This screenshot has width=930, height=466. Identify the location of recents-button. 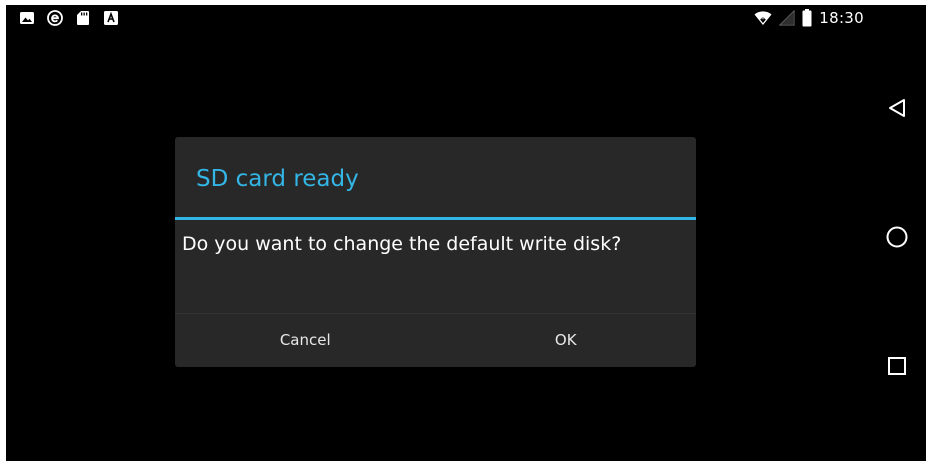
(897, 366).